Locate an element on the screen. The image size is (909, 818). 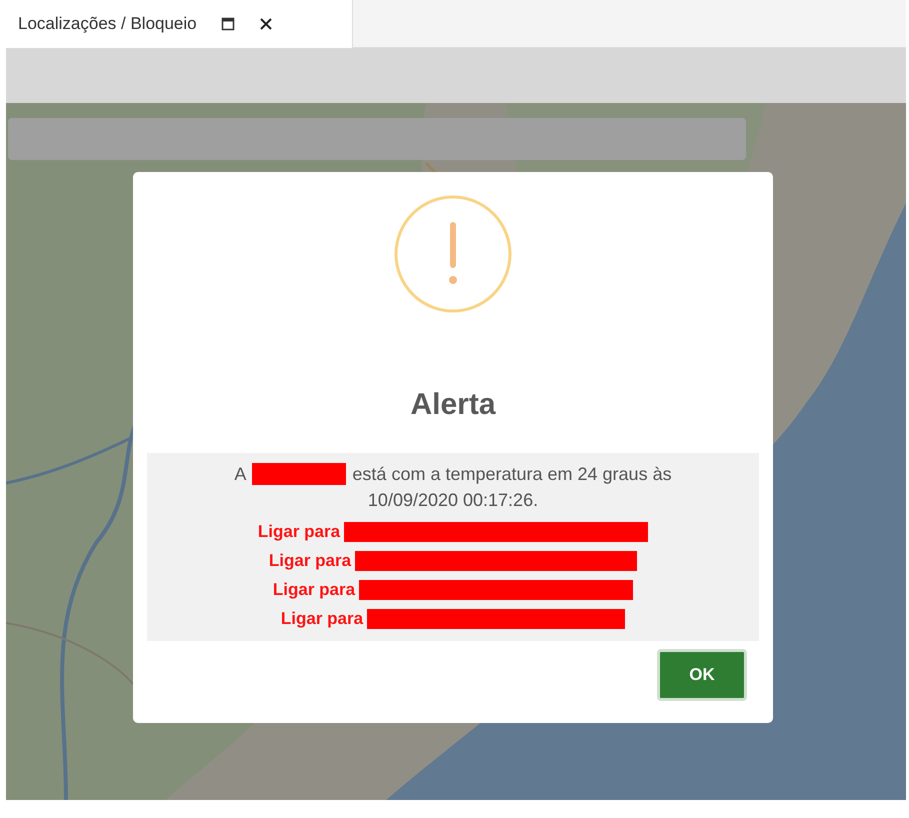
alert-title: Alerta is located at coordinates (453, 405).